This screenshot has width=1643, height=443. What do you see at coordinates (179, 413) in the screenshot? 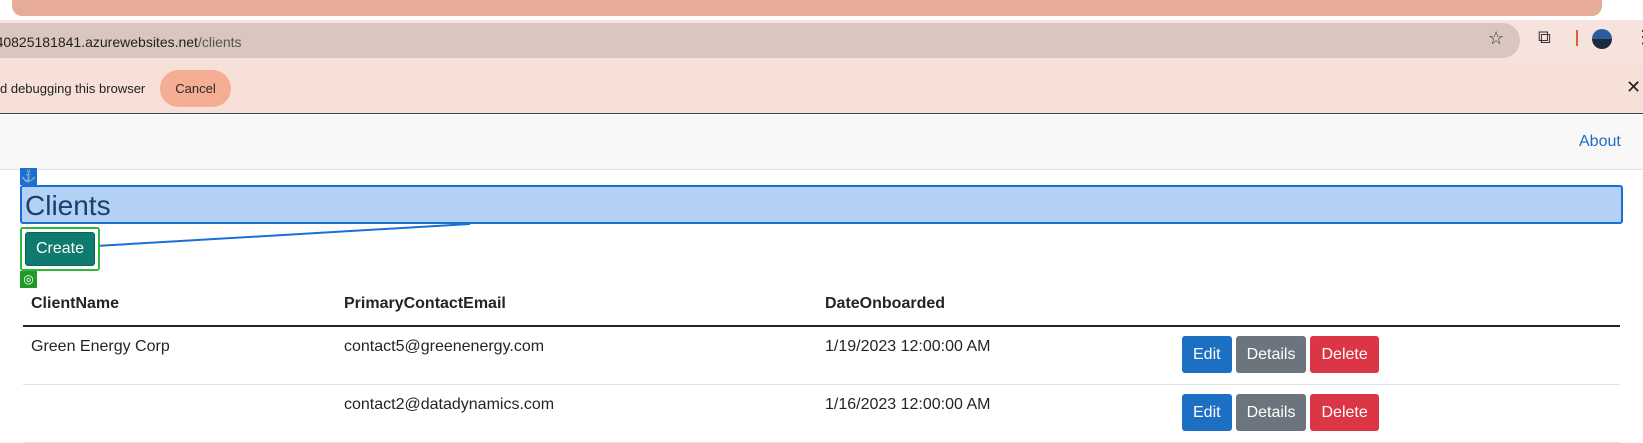
I see `client-name-cell` at bounding box center [179, 413].